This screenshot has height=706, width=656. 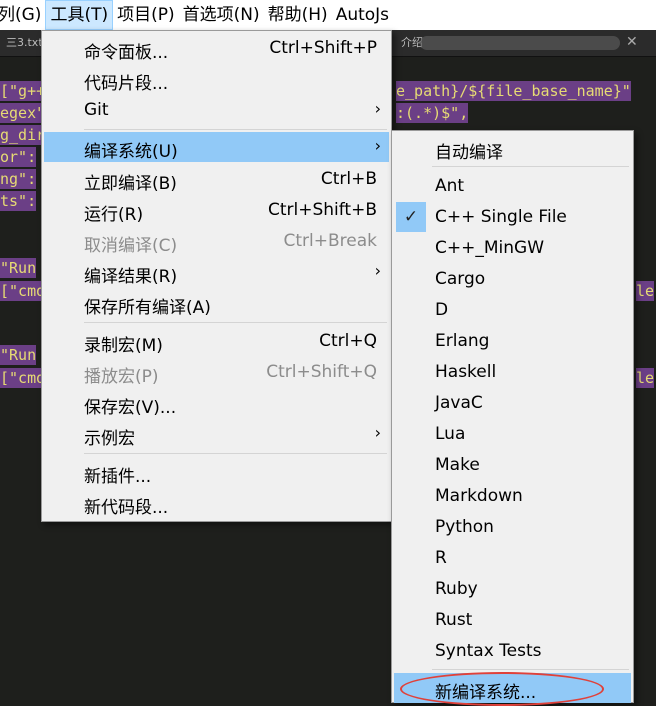 I want to click on menu-item-label: 录制宏(M), so click(x=123, y=346).